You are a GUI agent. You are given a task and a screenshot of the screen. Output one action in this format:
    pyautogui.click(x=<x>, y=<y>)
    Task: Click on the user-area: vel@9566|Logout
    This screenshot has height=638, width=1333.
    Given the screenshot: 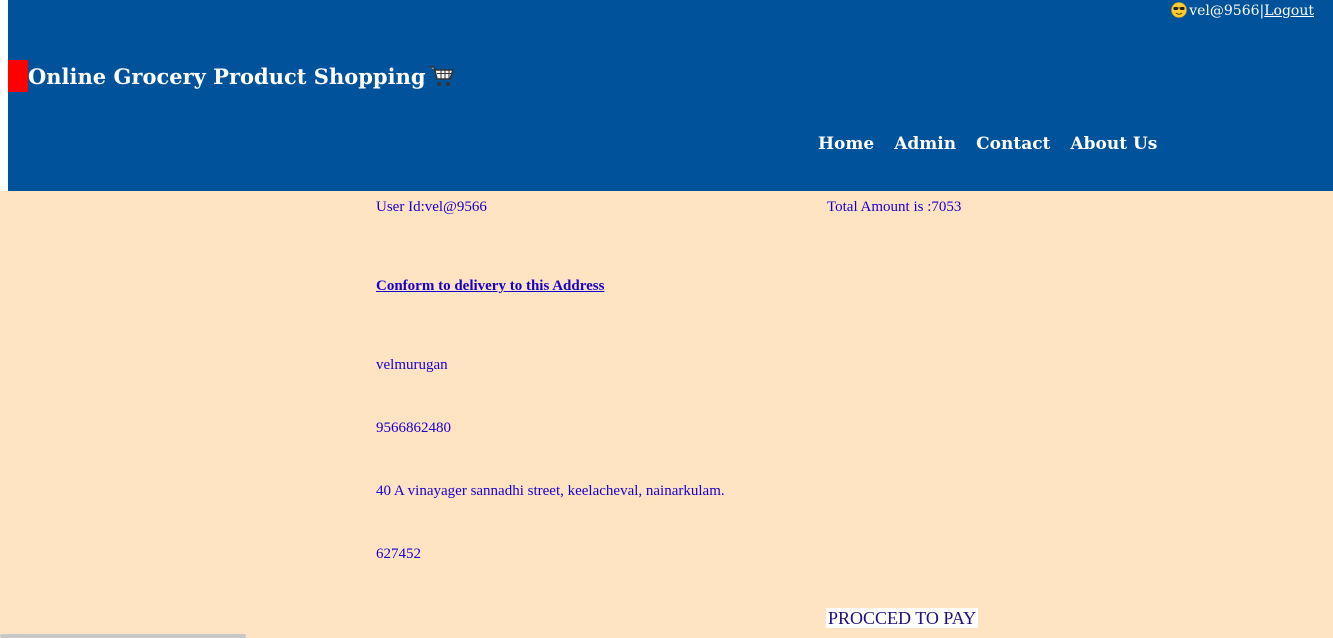 What is the action you would take?
    pyautogui.click(x=1242, y=11)
    